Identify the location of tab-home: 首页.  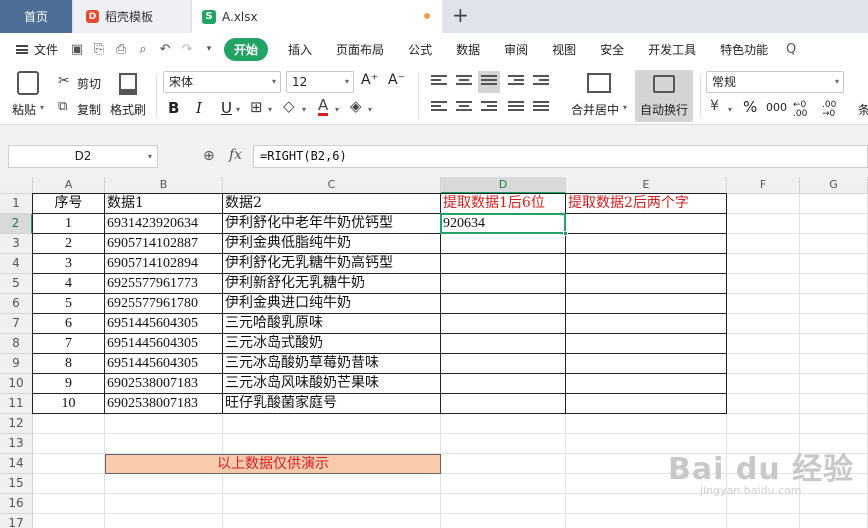
(36, 16).